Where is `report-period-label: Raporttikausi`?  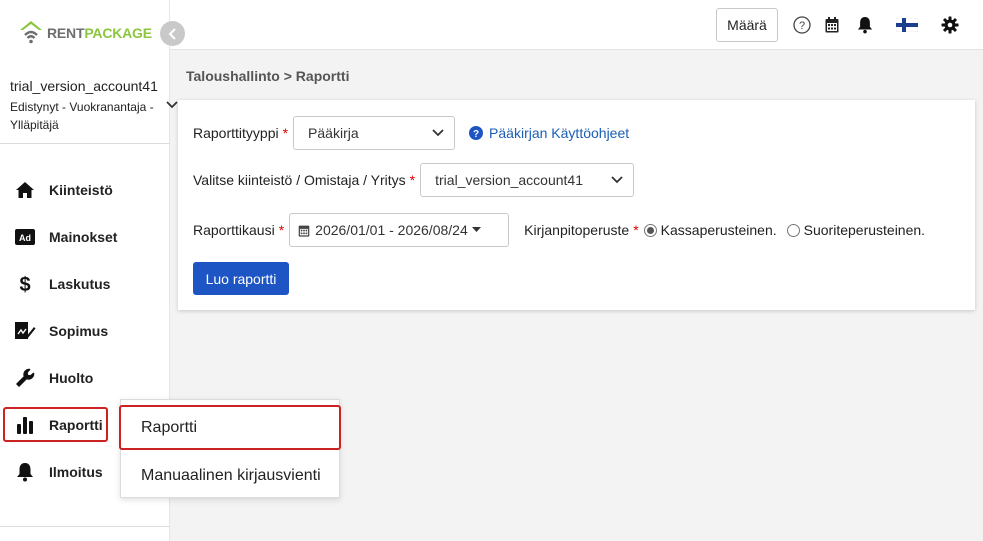
report-period-label: Raporttikausi is located at coordinates (234, 230).